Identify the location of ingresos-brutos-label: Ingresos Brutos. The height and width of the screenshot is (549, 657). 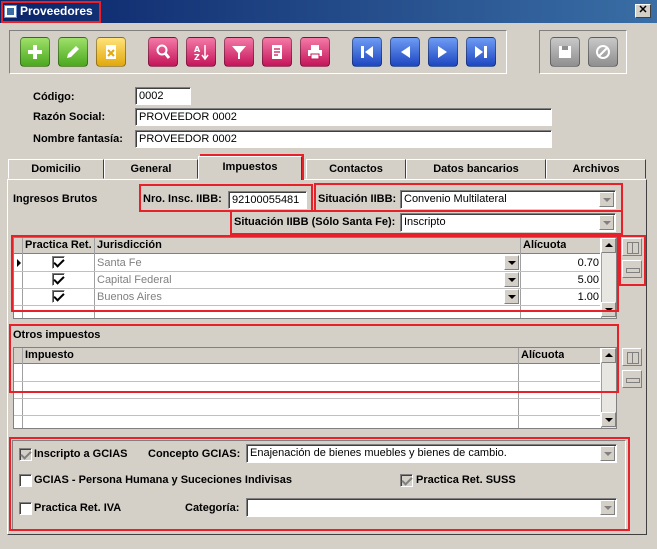
(55, 199).